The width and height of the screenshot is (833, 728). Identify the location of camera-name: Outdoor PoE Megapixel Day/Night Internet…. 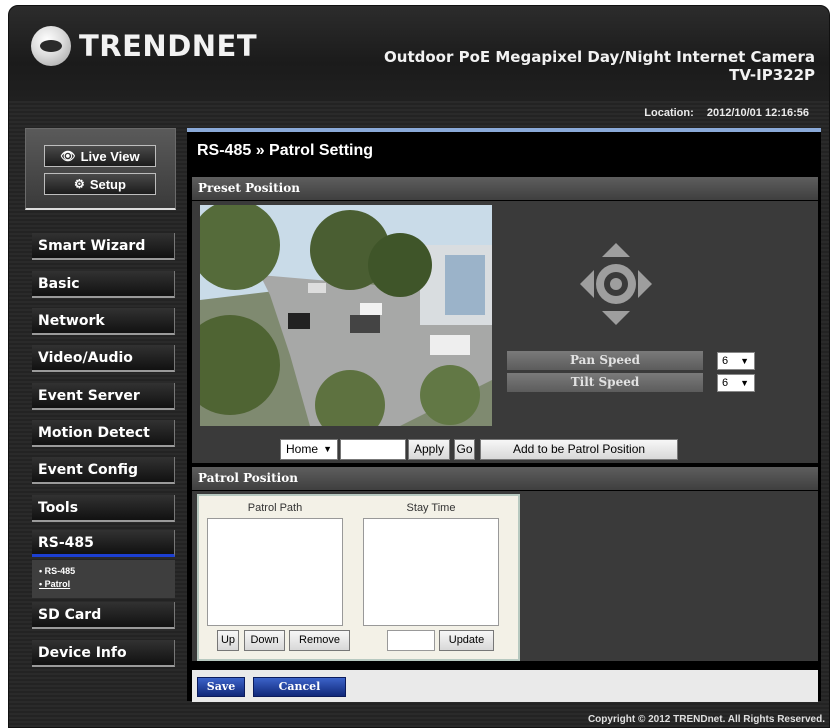
(599, 57).